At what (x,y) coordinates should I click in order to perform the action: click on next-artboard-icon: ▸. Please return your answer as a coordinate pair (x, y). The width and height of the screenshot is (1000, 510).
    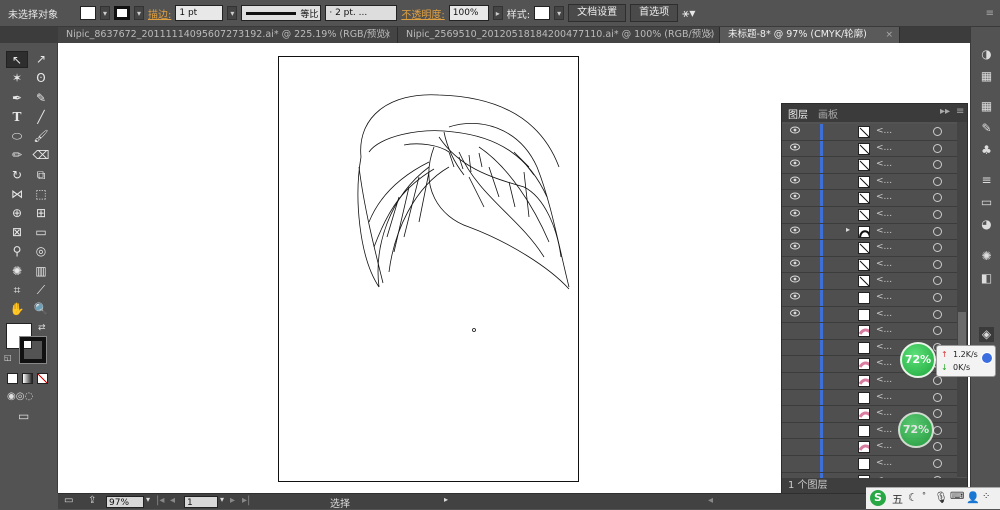
    Looking at the image, I should click on (232, 500).